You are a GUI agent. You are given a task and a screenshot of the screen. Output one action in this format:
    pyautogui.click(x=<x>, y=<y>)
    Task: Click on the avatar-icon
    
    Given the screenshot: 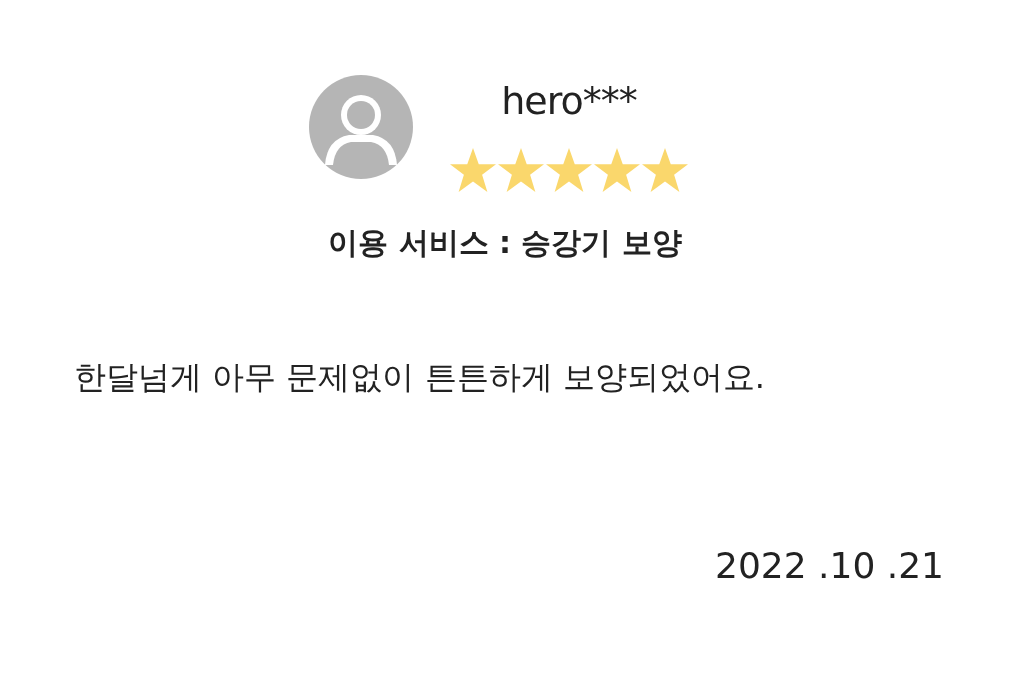 What is the action you would take?
    pyautogui.click(x=361, y=127)
    